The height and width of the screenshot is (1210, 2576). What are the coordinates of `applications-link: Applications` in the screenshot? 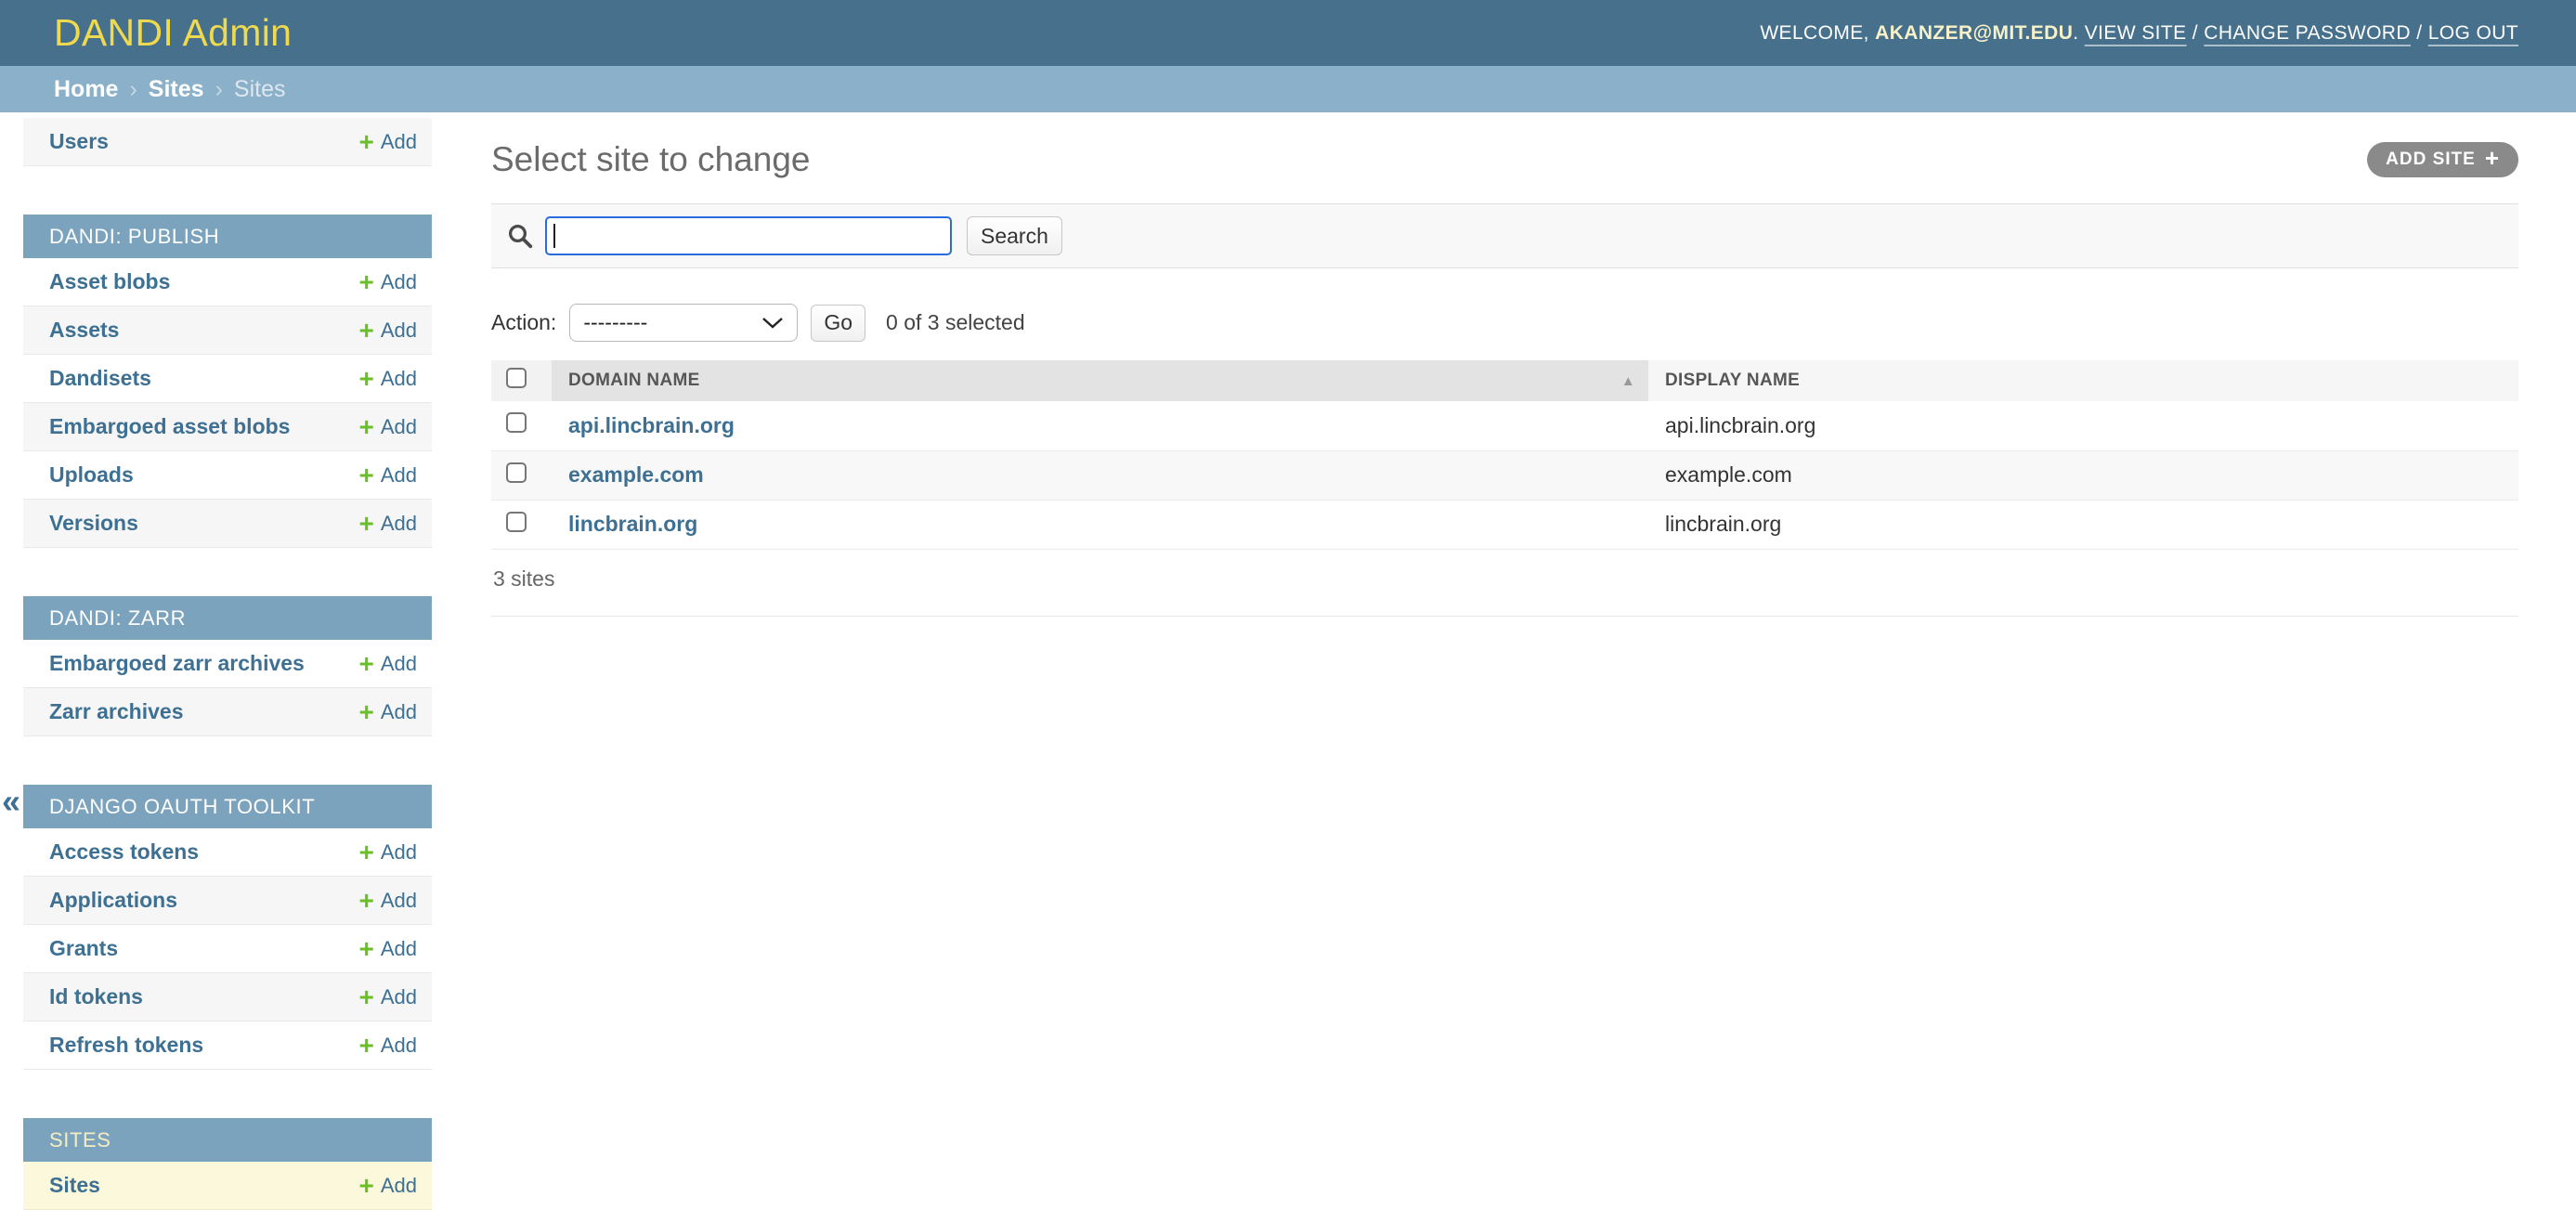 It's located at (113, 900).